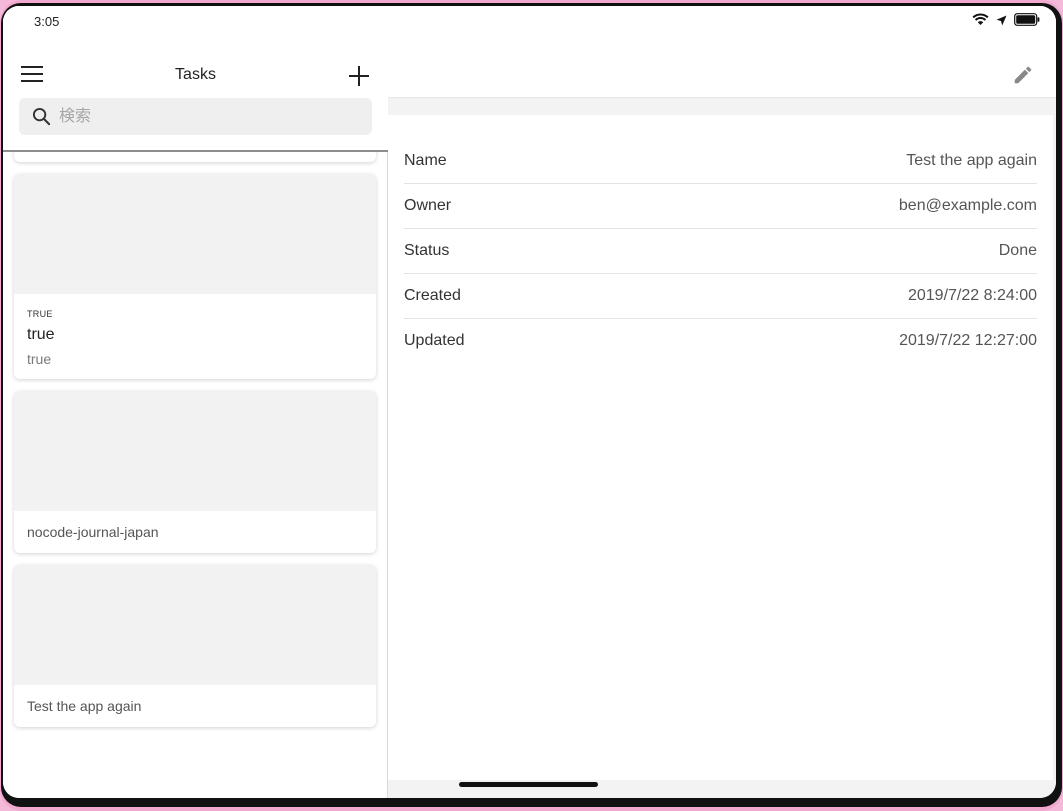  I want to click on plus-icon, so click(359, 76).